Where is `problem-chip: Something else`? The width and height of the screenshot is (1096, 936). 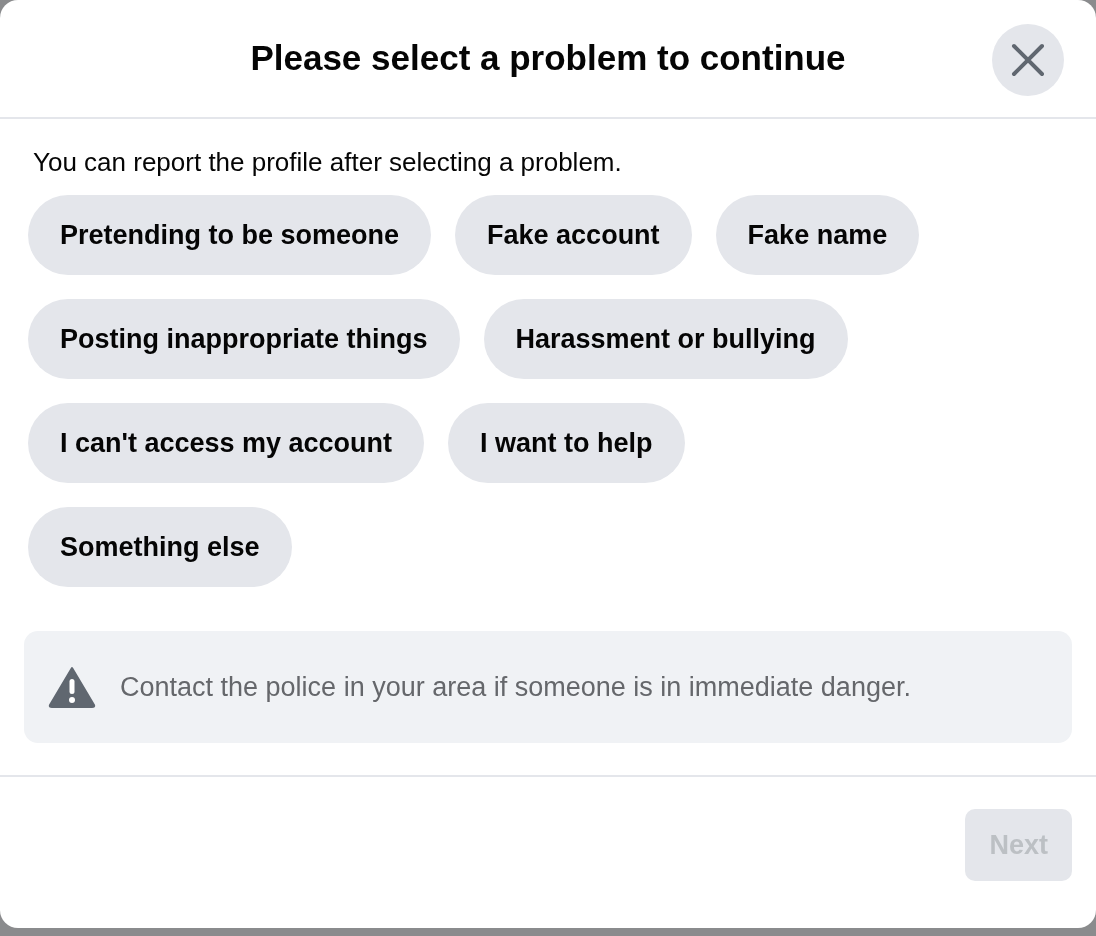
problem-chip: Something else is located at coordinates (160, 547).